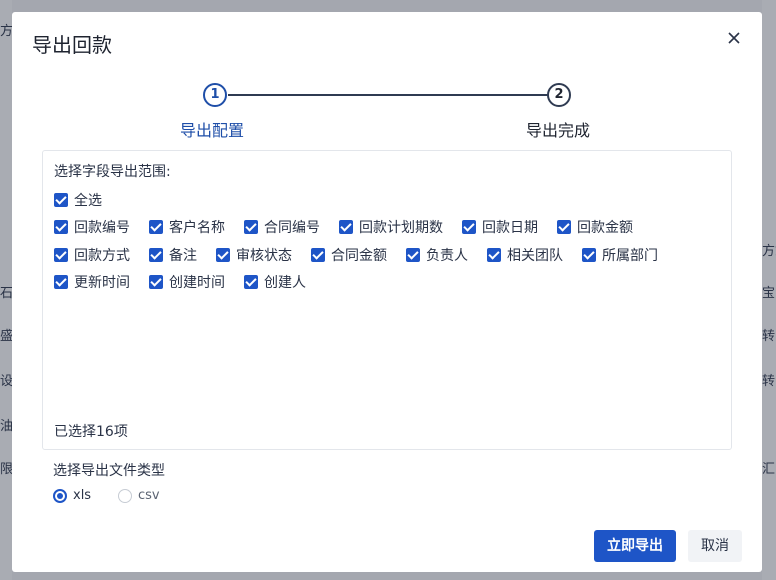  I want to click on checkbox-field: 回款计划期数, so click(391, 227).